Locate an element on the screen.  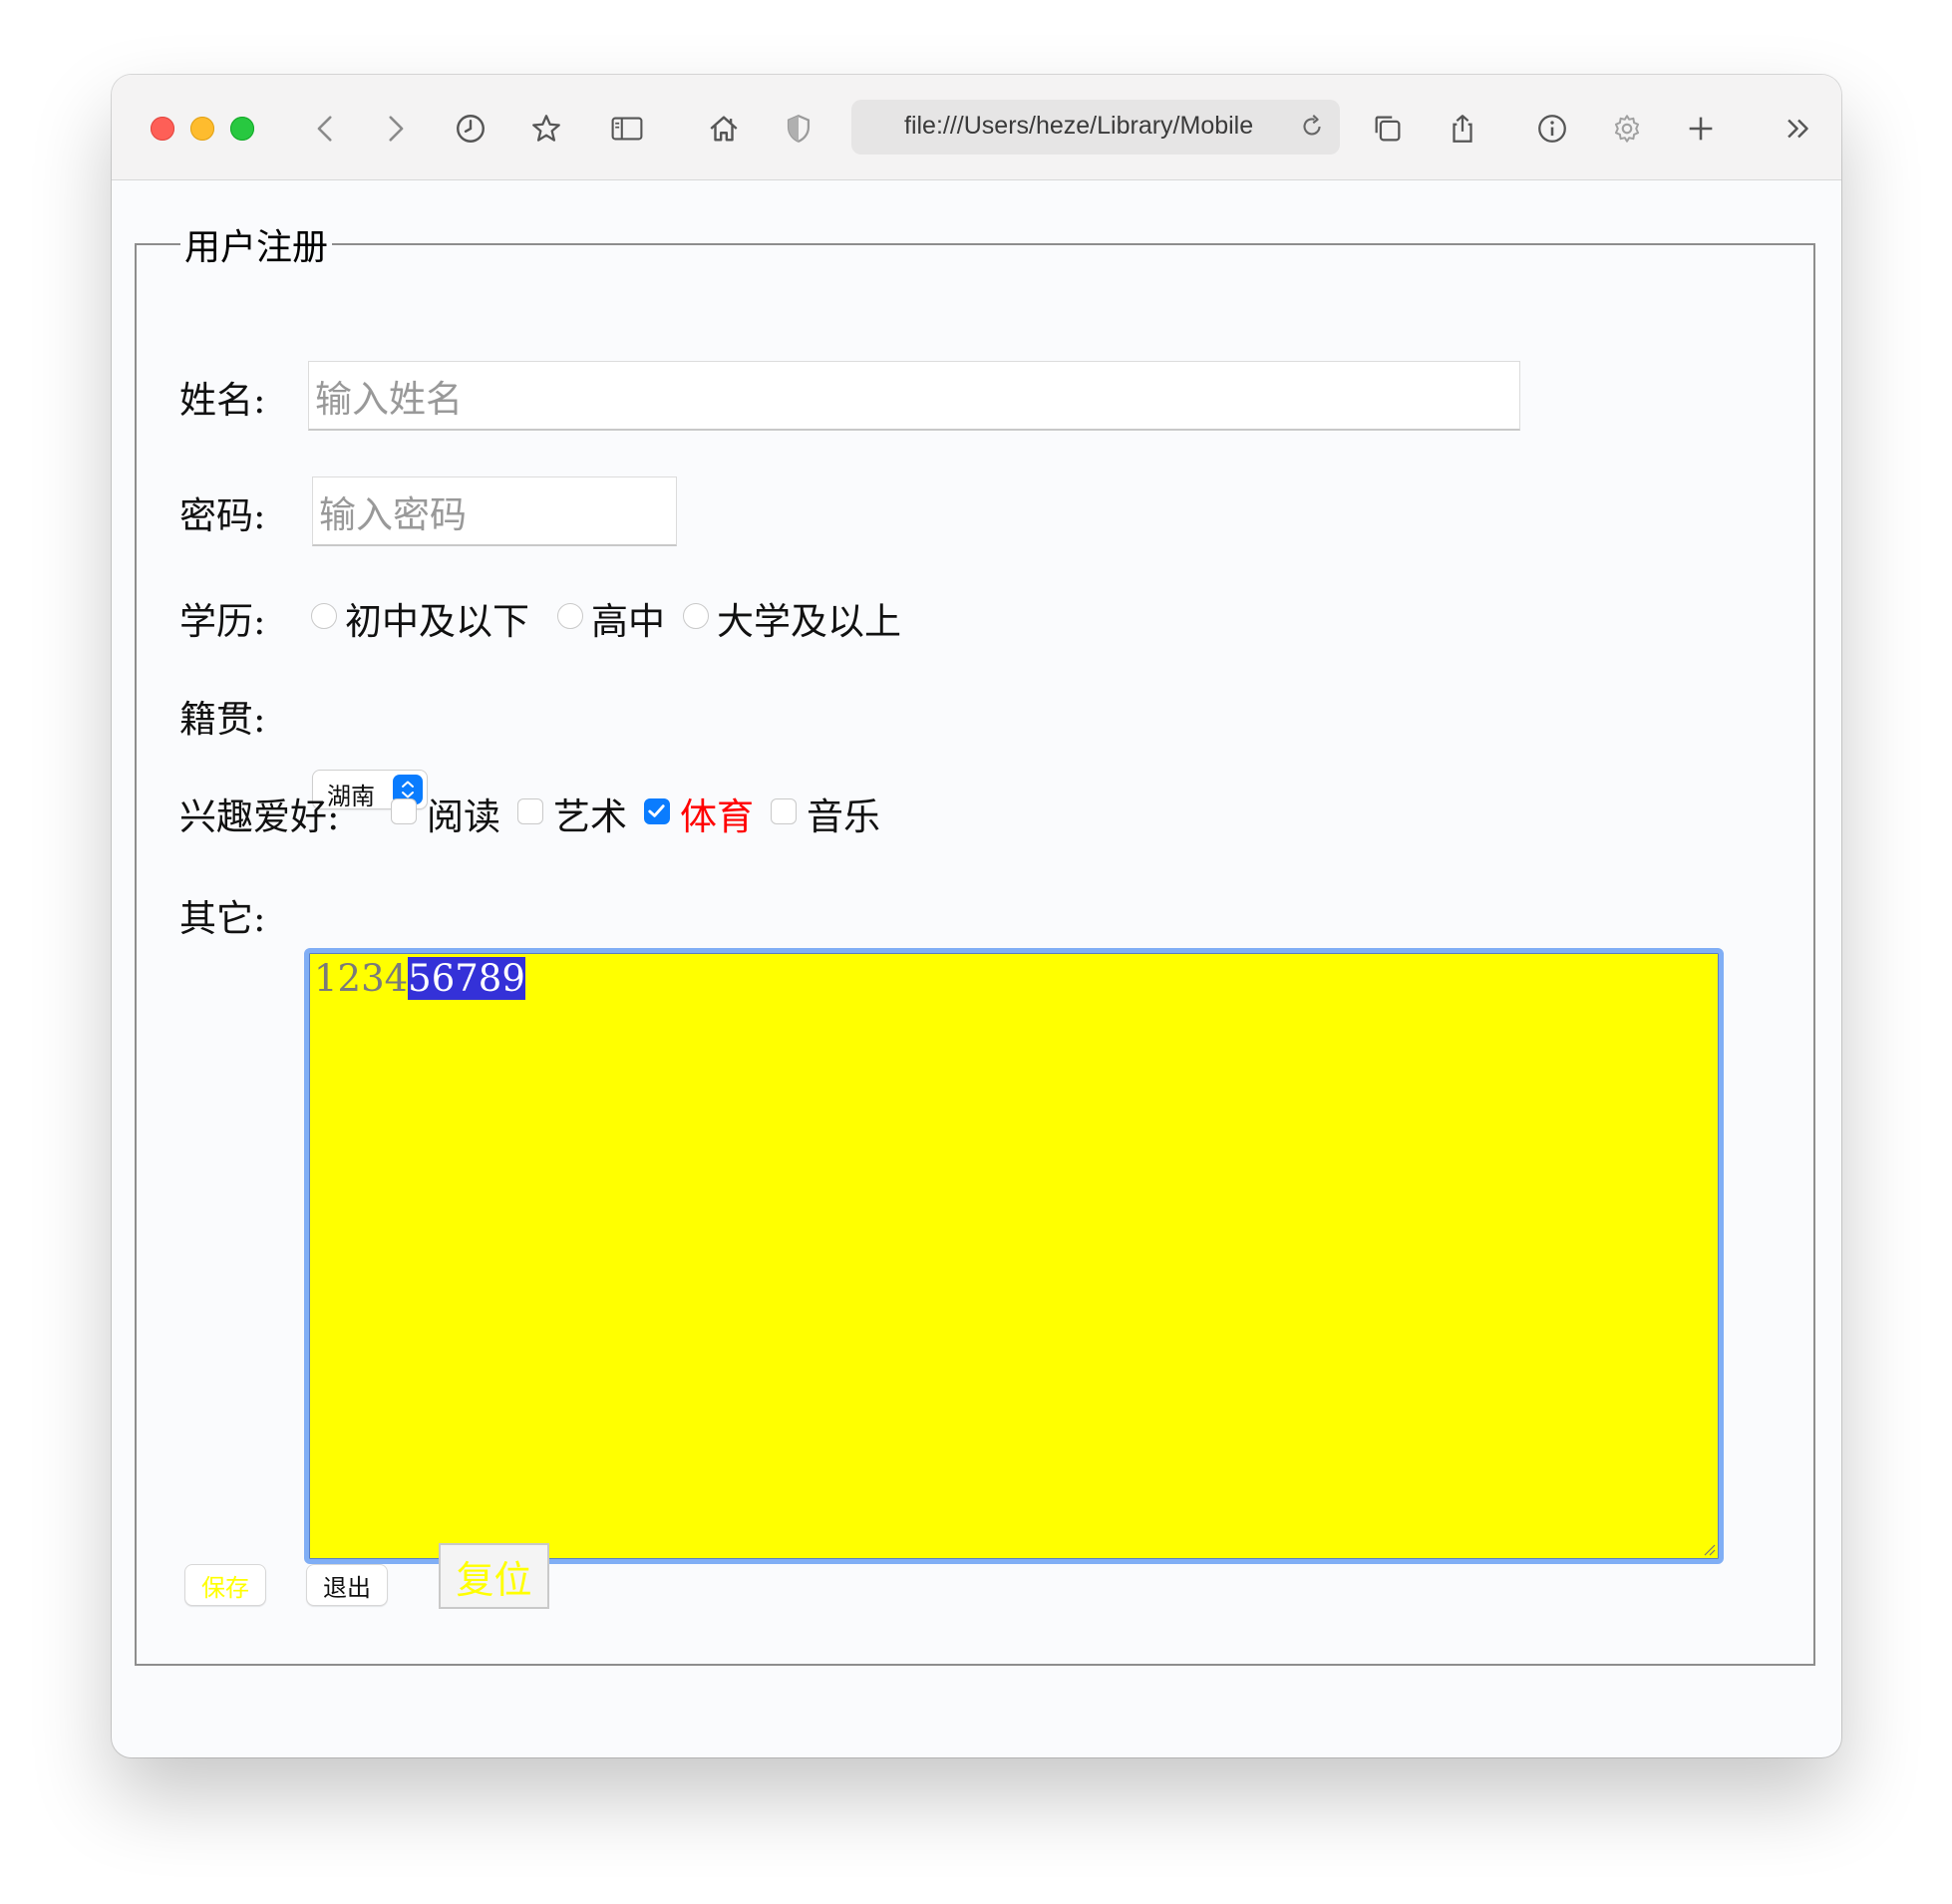
tabs-overview-icon is located at coordinates (1388, 129).